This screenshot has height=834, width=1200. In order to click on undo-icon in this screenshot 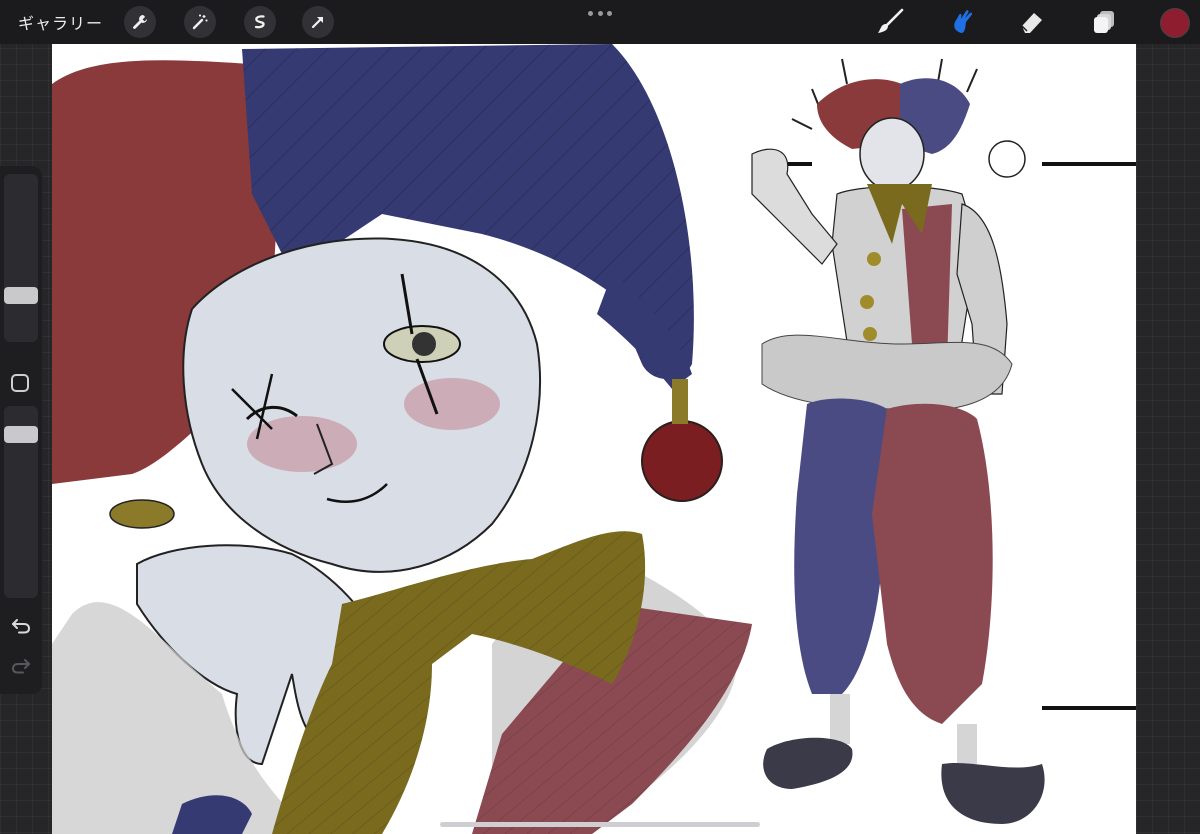, I will do `click(21, 626)`.